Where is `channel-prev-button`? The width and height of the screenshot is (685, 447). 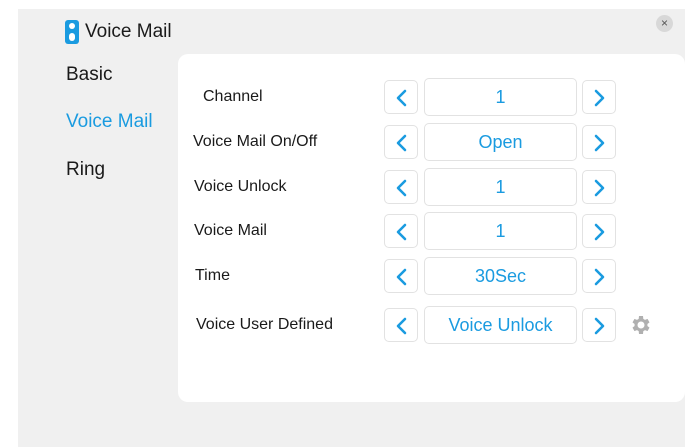
channel-prev-button is located at coordinates (401, 97).